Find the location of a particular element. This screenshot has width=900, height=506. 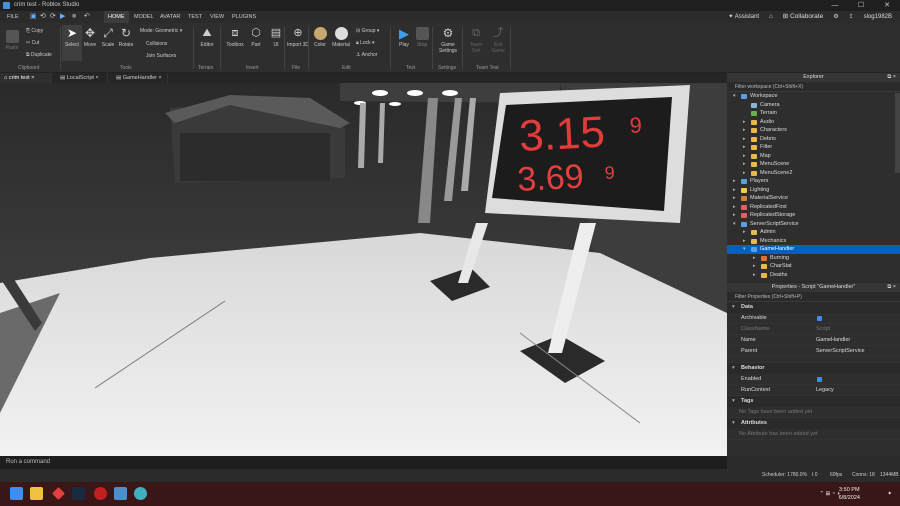

close-icon: ⧉ × is located at coordinates (891, 287).